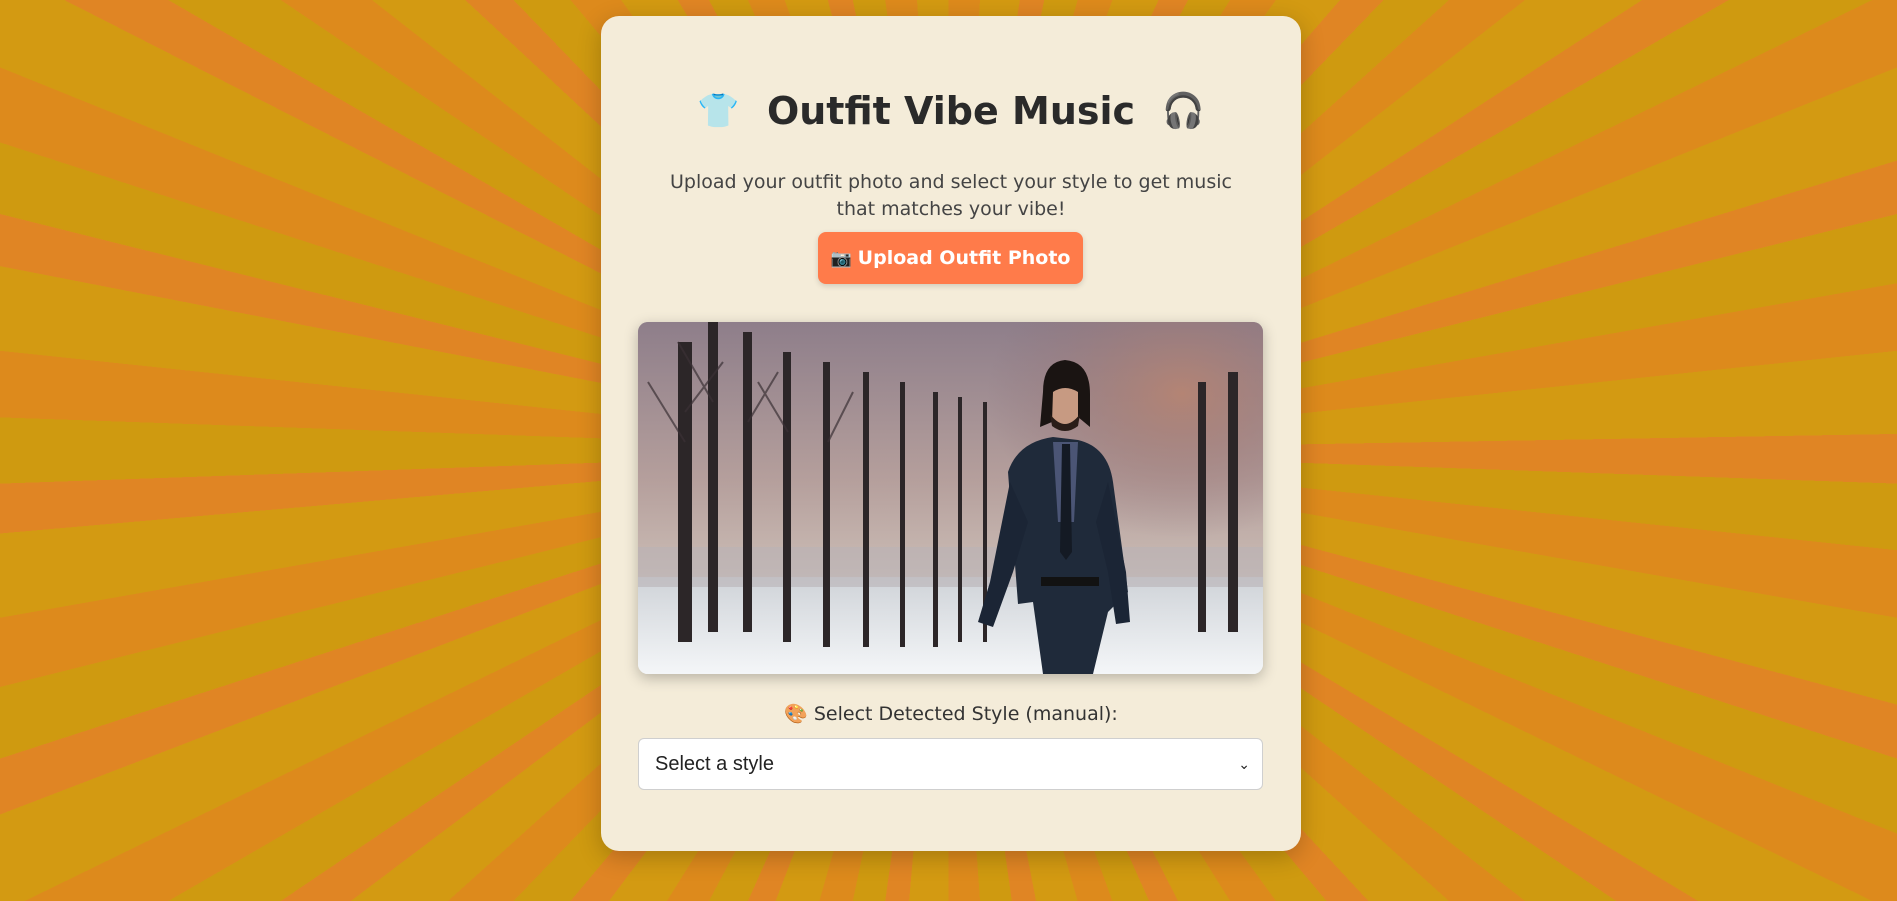  Describe the element at coordinates (718, 110) in the screenshot. I see `shirt-icon: 👕` at that location.